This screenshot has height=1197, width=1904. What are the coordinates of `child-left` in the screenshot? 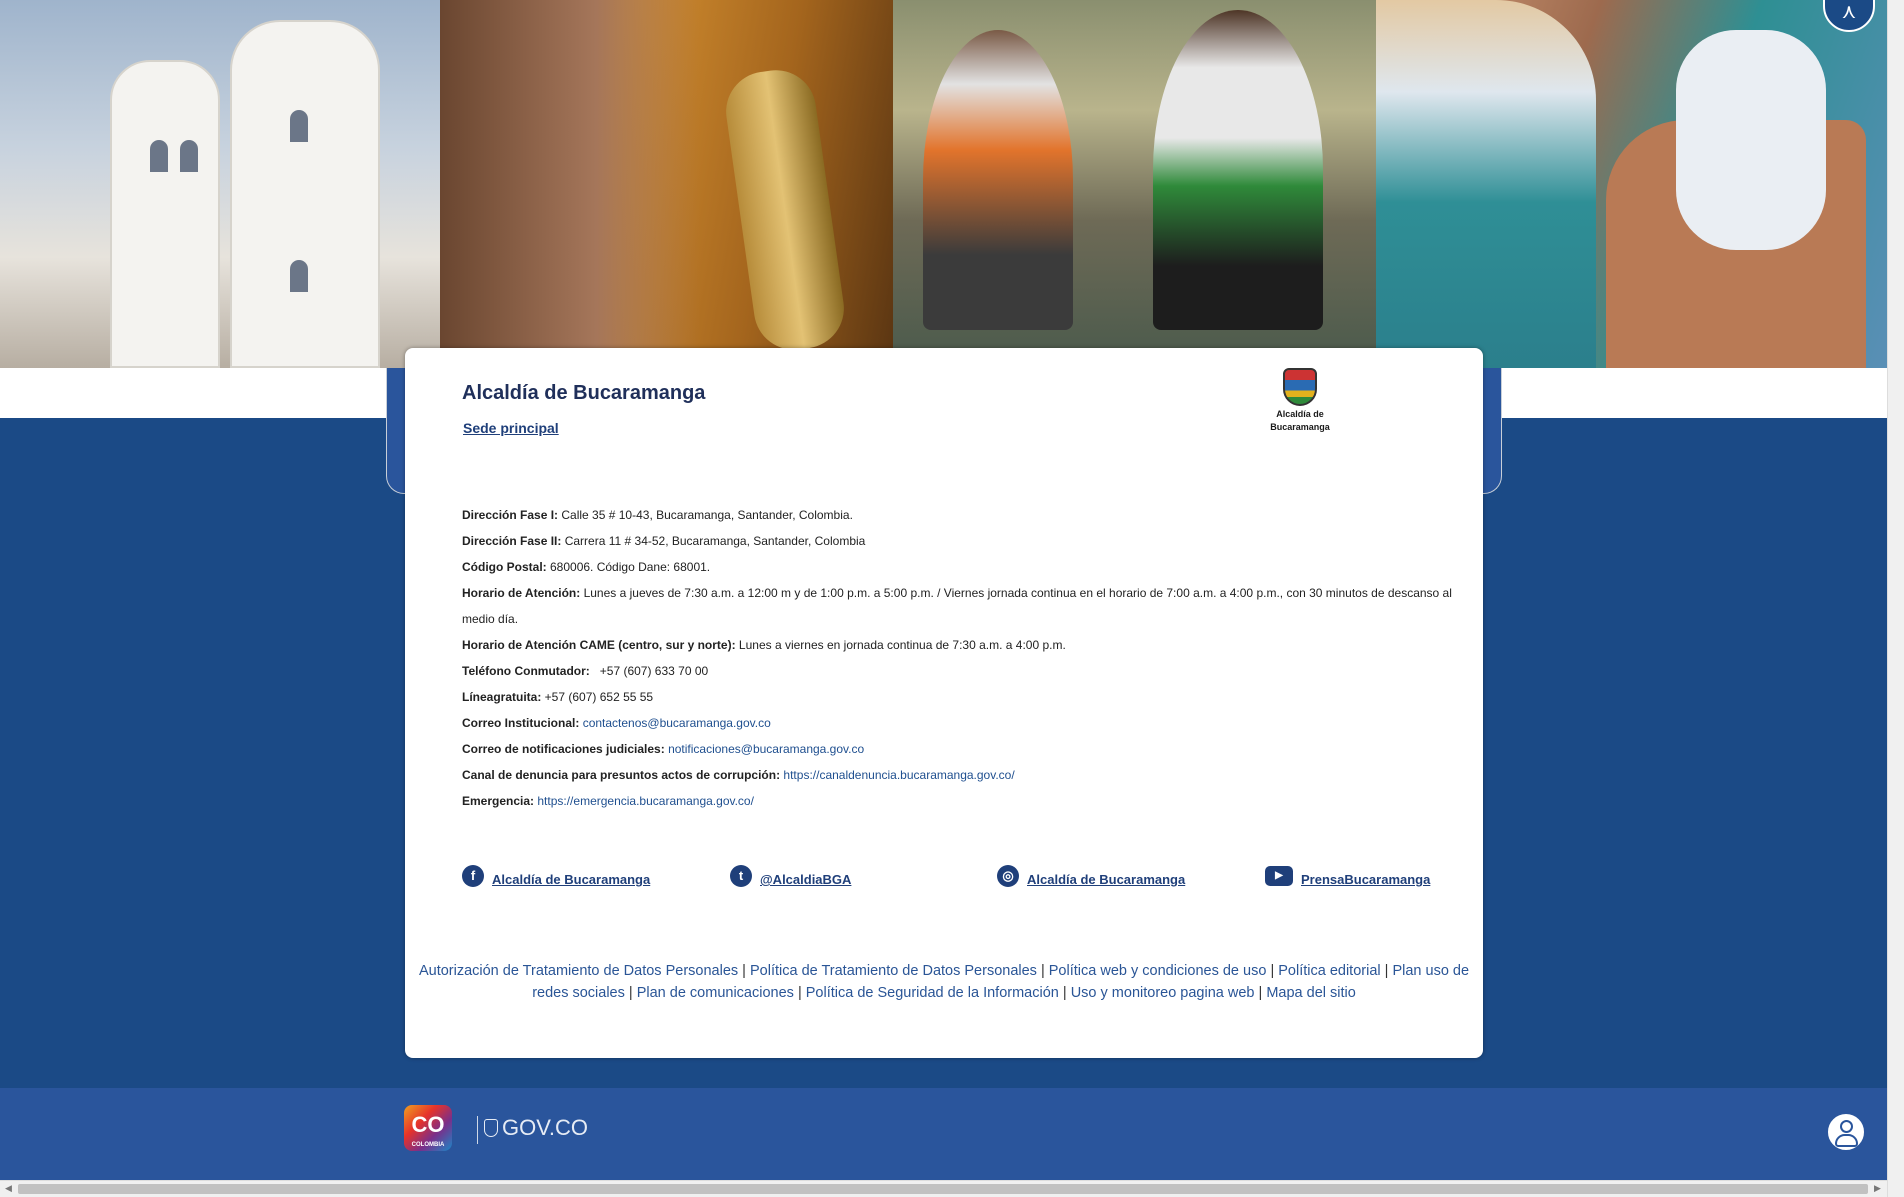 It's located at (998, 180).